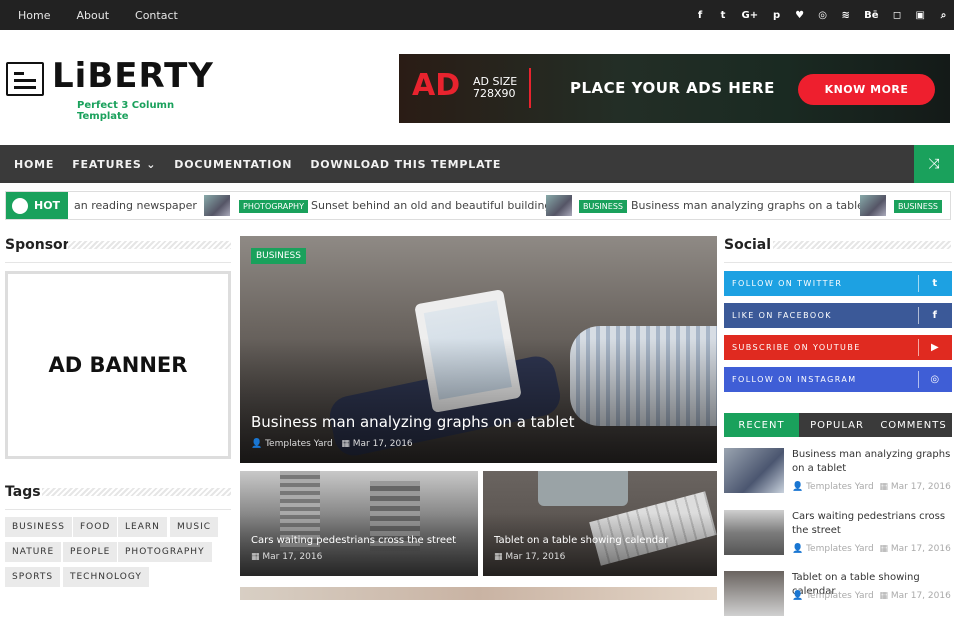  What do you see at coordinates (794, 379) in the screenshot?
I see `instagram-follow-label: FOLLOW ON INSTAGRAM` at bounding box center [794, 379].